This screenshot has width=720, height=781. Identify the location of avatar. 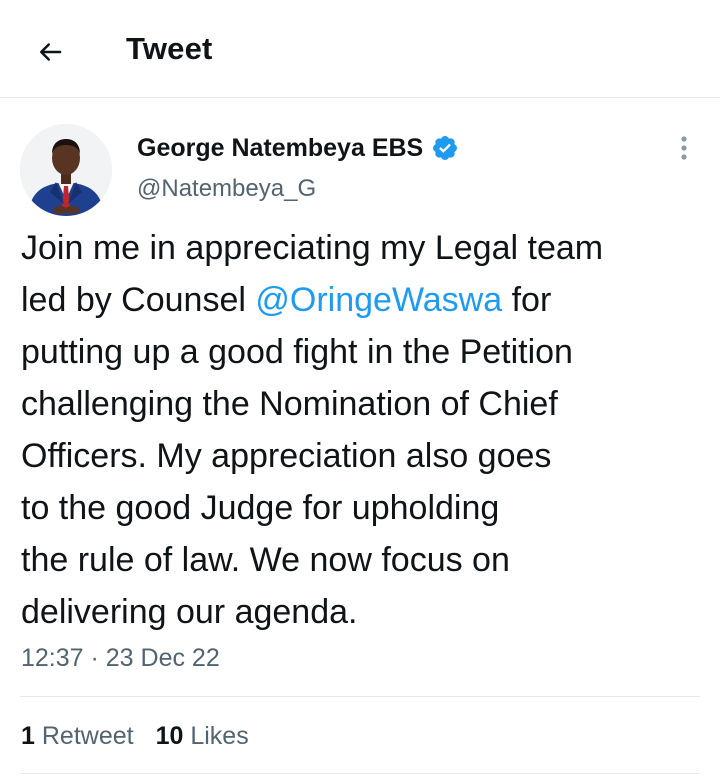
(66, 170).